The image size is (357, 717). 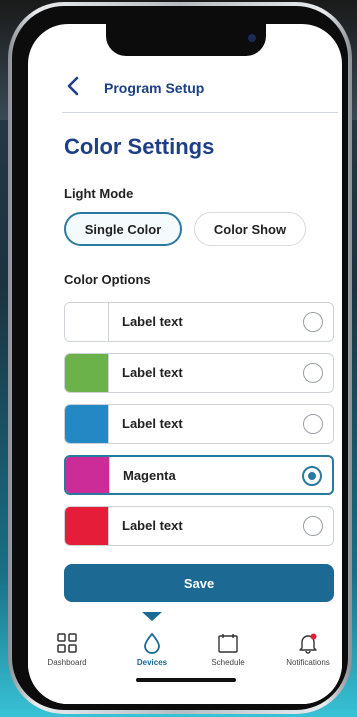 What do you see at coordinates (149, 475) in the screenshot?
I see `color-option-label: Magenta` at bounding box center [149, 475].